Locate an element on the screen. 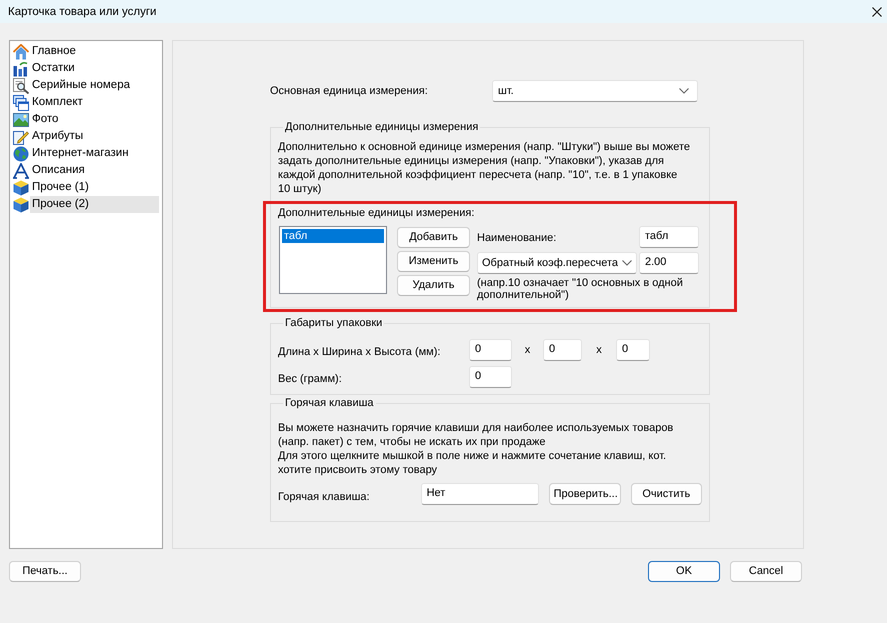 Image resolution: width=887 pixels, height=623 pixels. globe-icon is located at coordinates (21, 154).